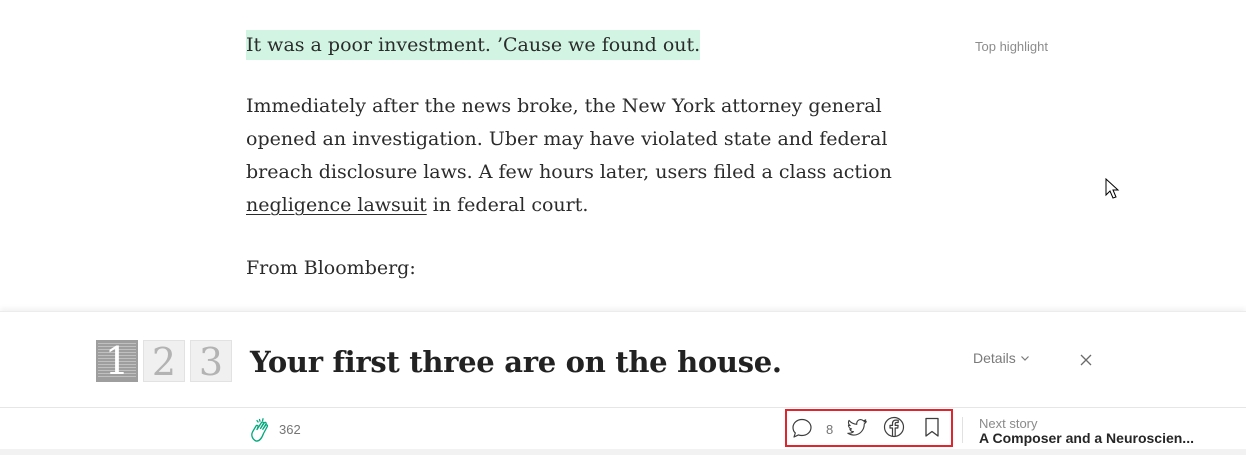  I want to click on meter-tile-2-number: 2, so click(164, 362).